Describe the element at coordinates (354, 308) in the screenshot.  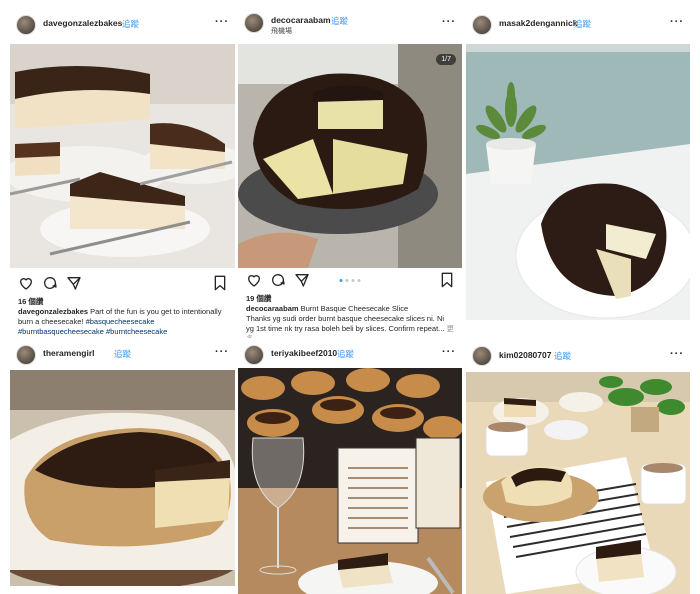
I see `caption-text: Burnt Basque Cheesecake Slice` at that location.